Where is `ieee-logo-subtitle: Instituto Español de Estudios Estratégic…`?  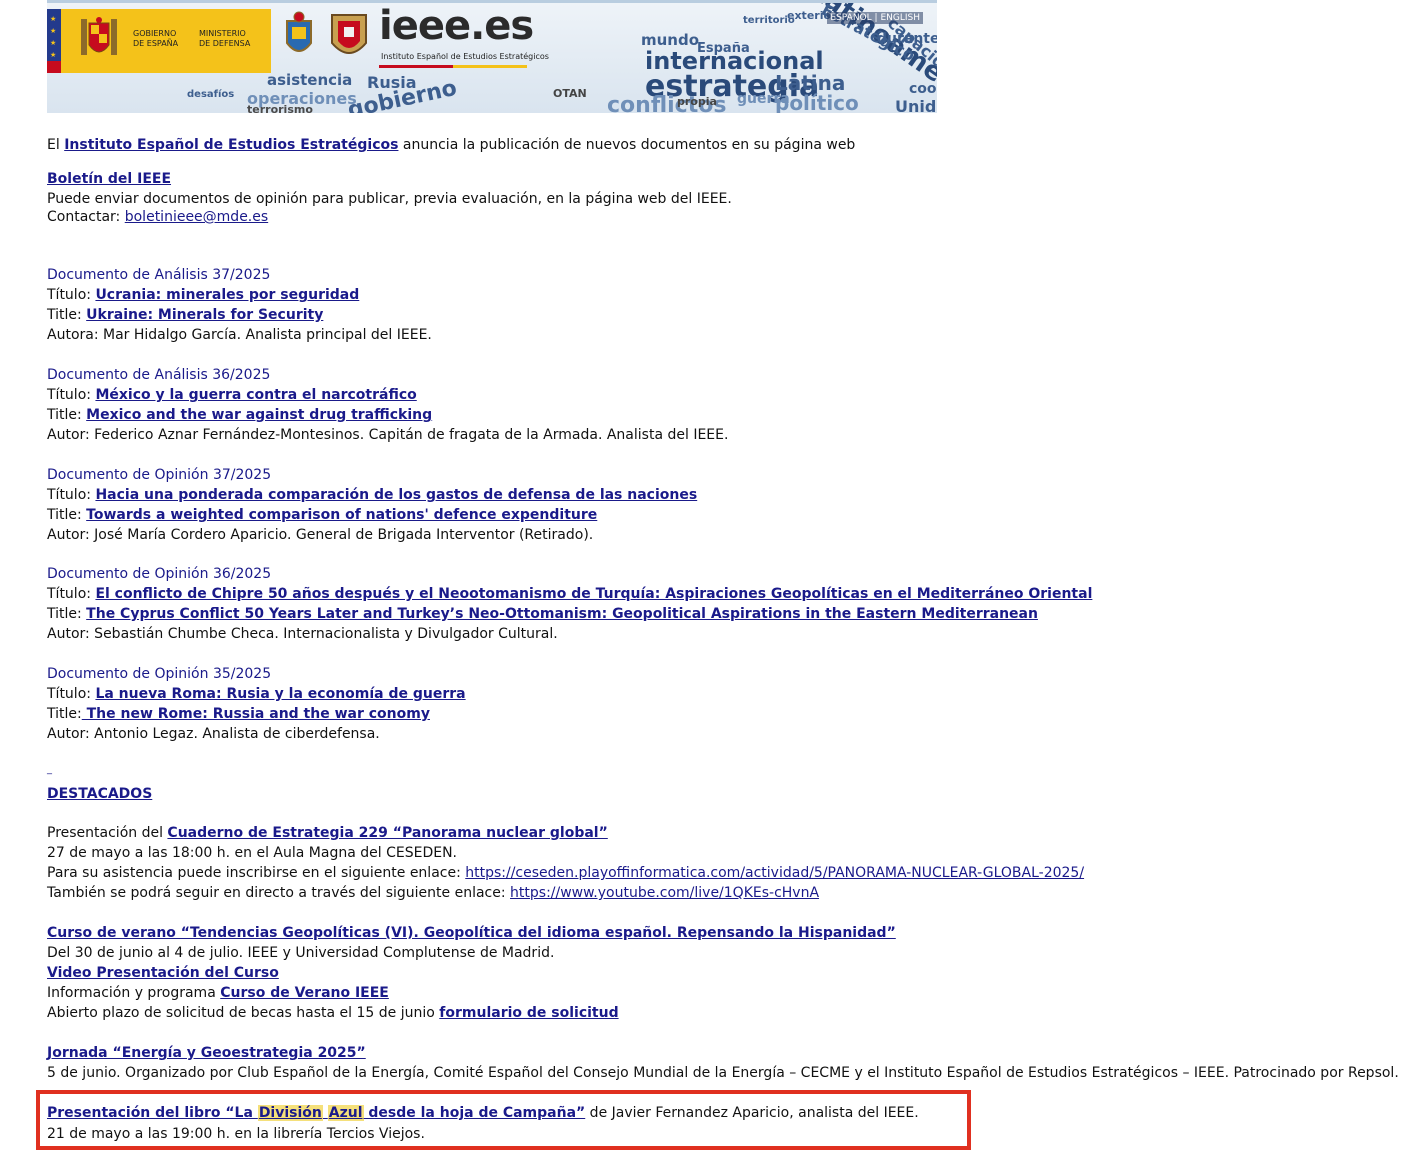
ieee-logo-subtitle: Instituto Español de Estudios Estratégic… is located at coordinates (465, 56).